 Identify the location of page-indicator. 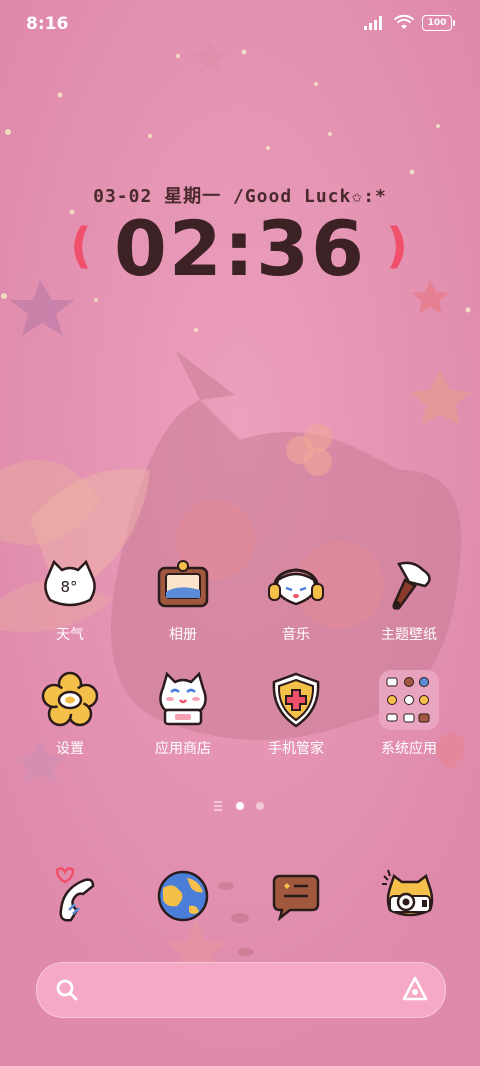
(240, 804).